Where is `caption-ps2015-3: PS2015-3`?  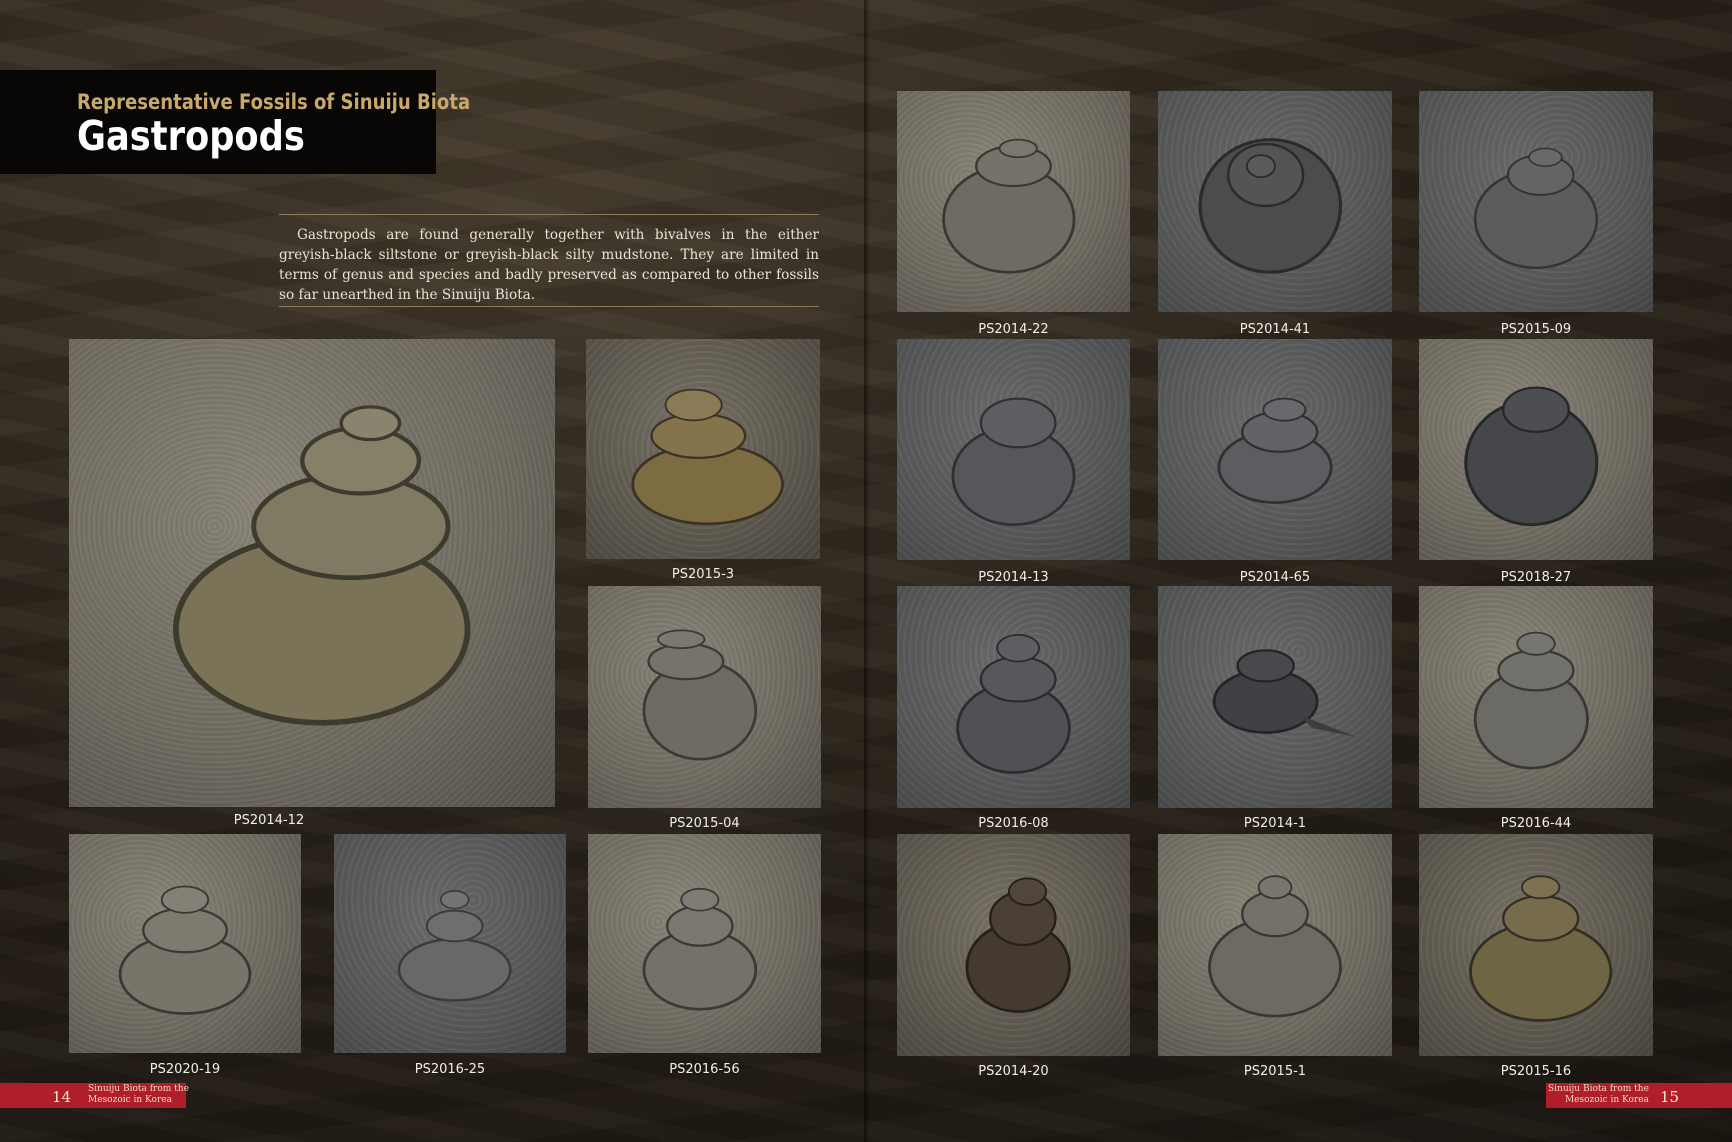 caption-ps2015-3: PS2015-3 is located at coordinates (703, 574).